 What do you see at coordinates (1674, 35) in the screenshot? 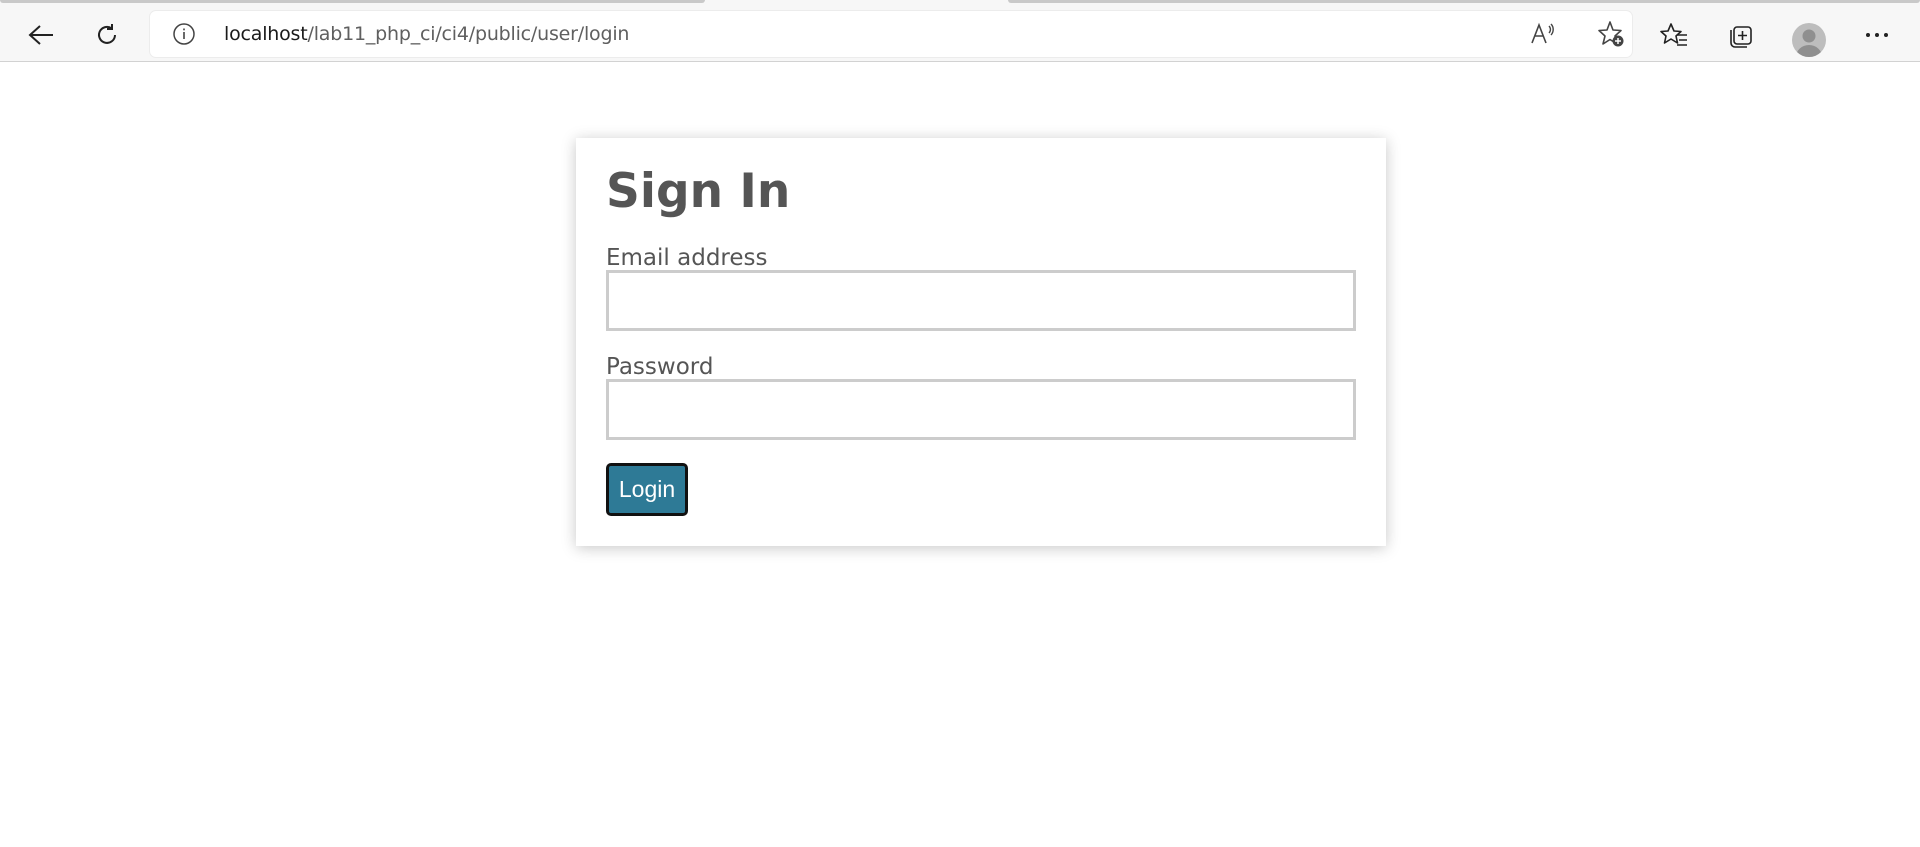
I see `favorites-icon` at bounding box center [1674, 35].